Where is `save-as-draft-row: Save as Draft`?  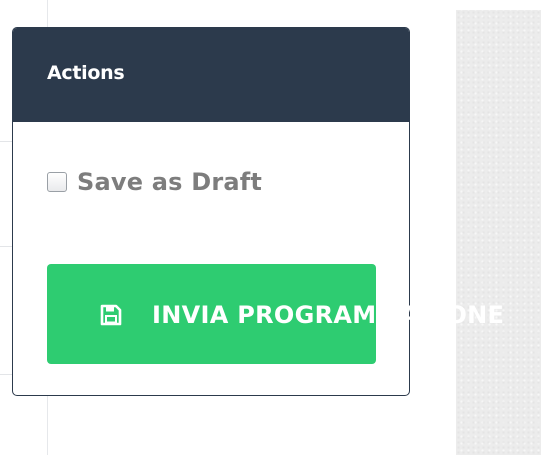 save-as-draft-row: Save as Draft is located at coordinates (154, 182).